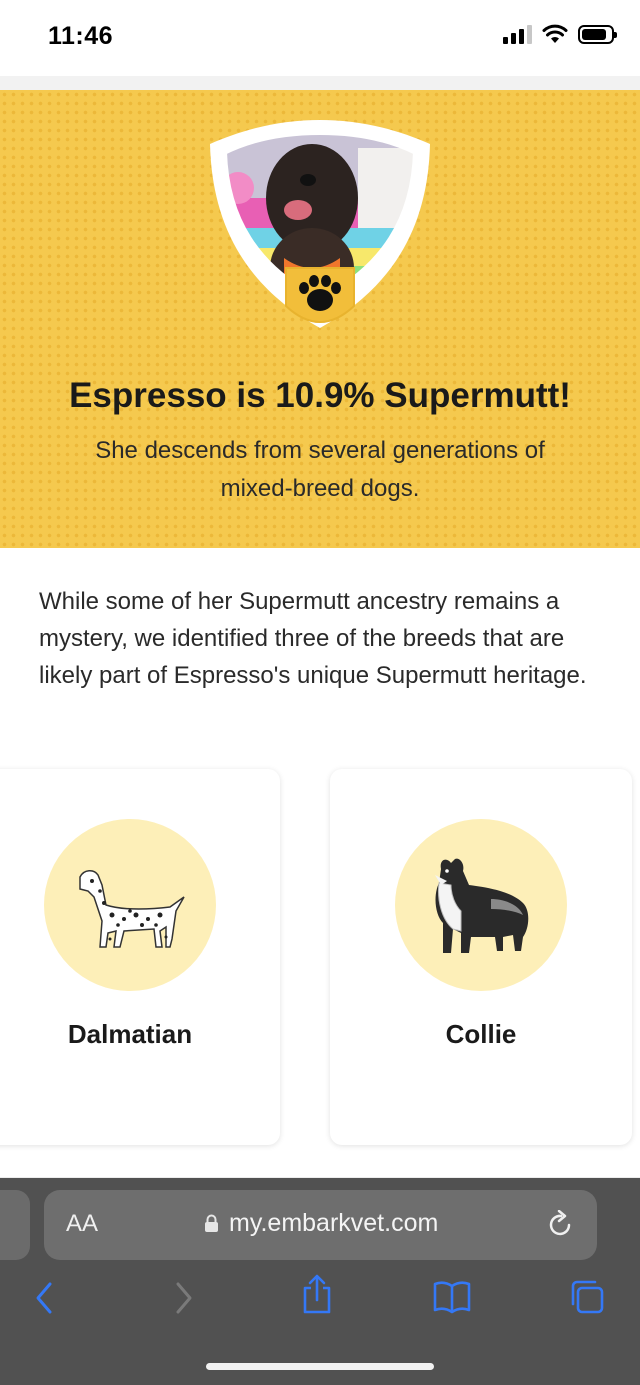 The image size is (640, 1385). I want to click on reader-settings-button: AA, so click(82, 1224).